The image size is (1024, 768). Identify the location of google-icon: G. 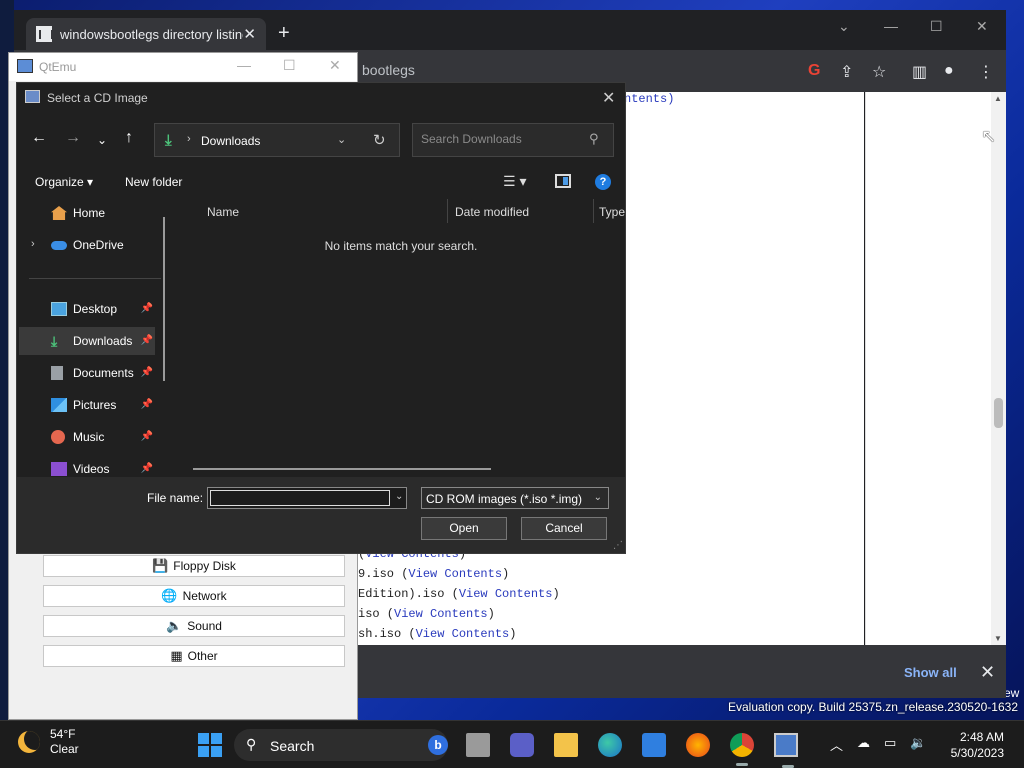
(814, 71).